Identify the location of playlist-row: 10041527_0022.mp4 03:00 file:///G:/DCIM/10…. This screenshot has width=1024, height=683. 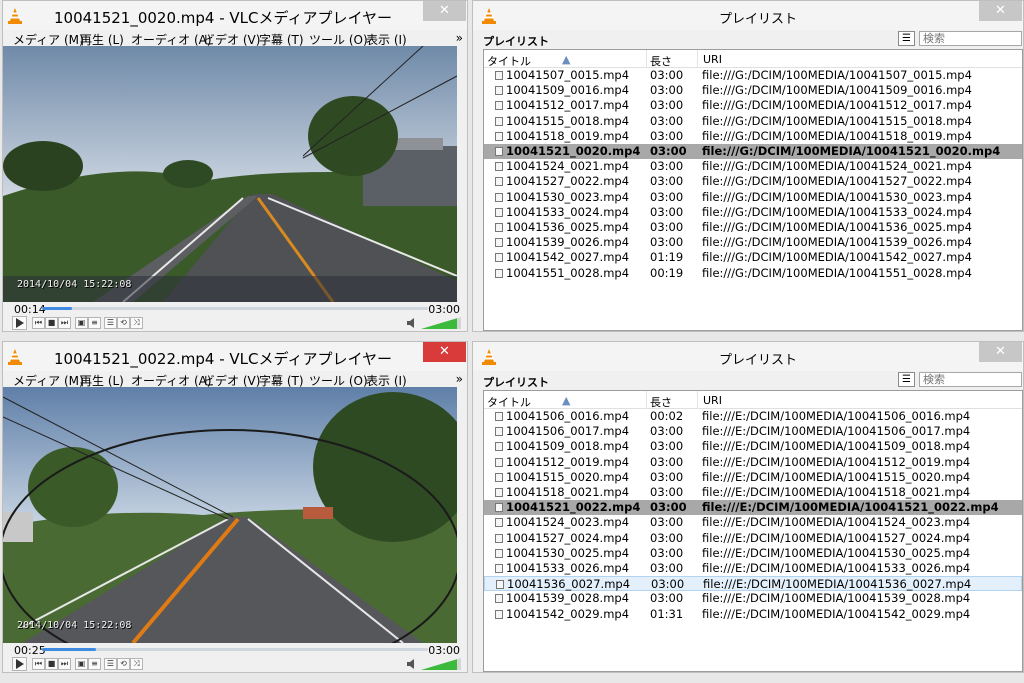
(753, 181).